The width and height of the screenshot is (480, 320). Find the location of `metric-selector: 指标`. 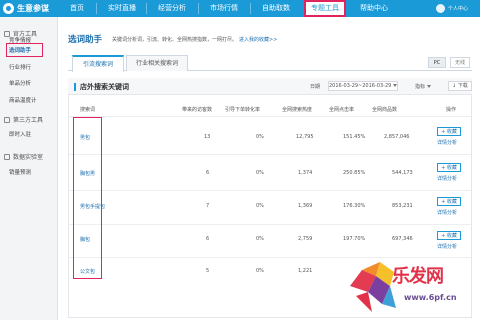

metric-selector: 指标 is located at coordinates (423, 86).